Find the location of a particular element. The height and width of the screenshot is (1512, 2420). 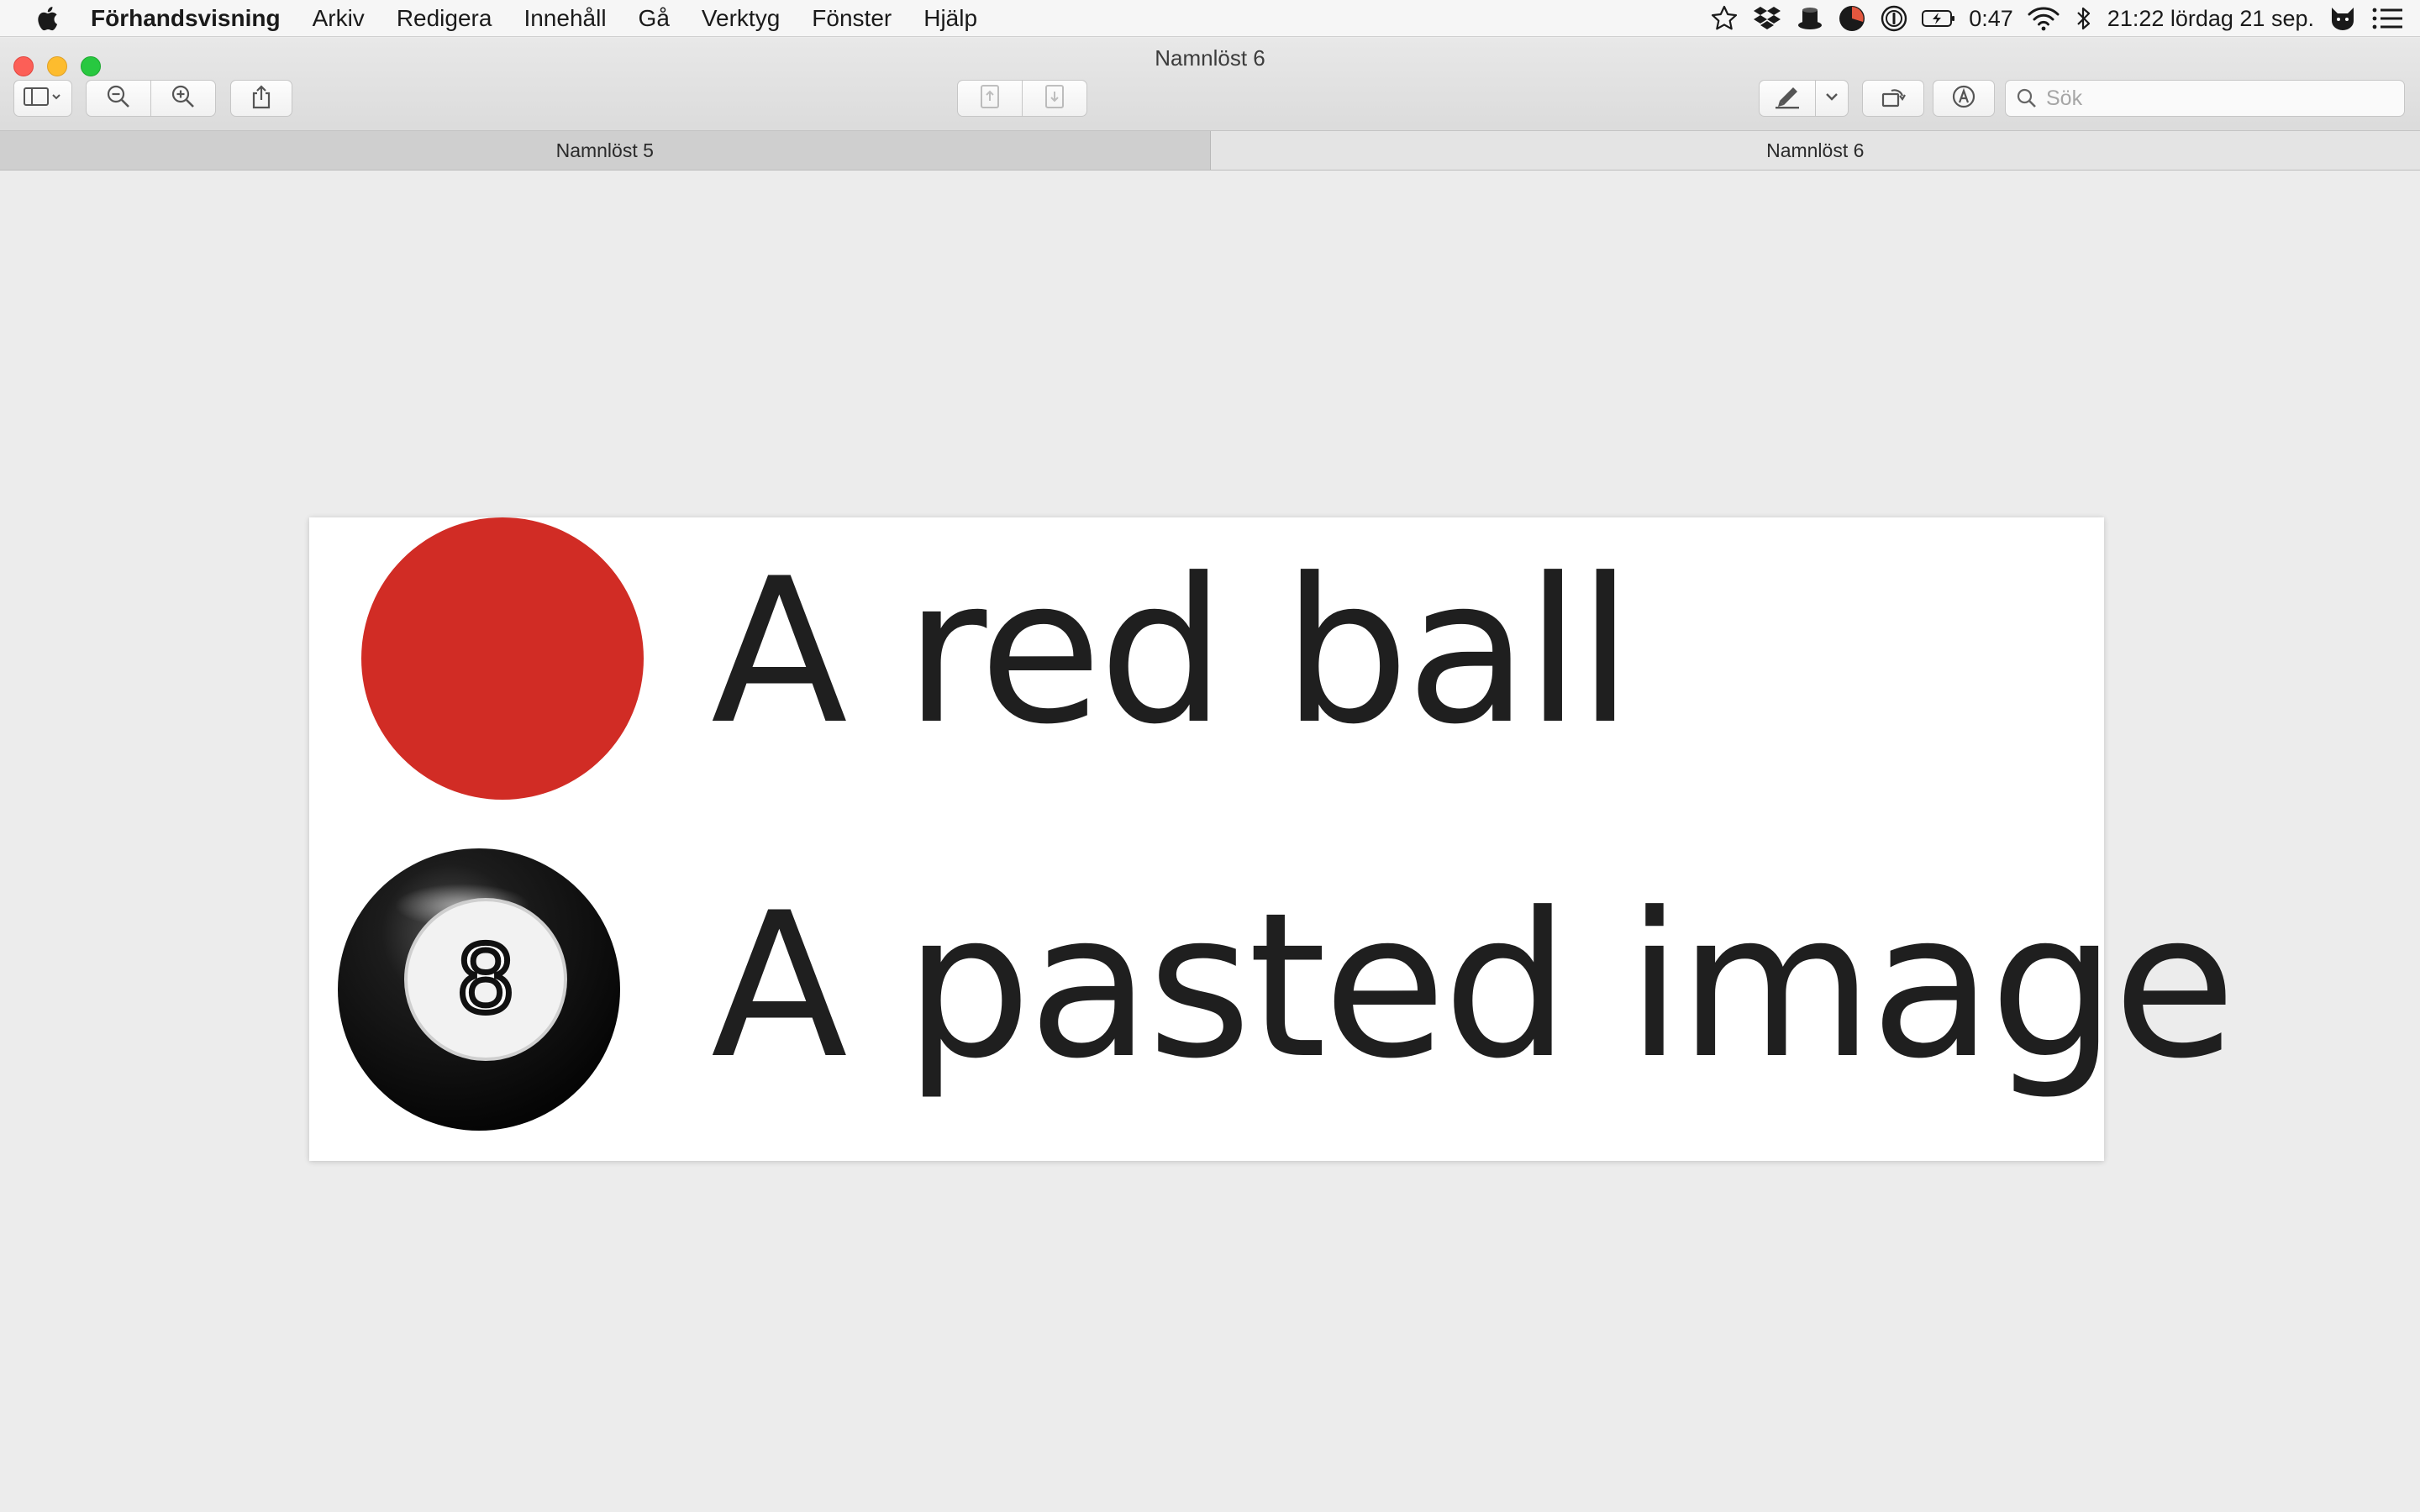

search-input is located at coordinates (2214, 98).